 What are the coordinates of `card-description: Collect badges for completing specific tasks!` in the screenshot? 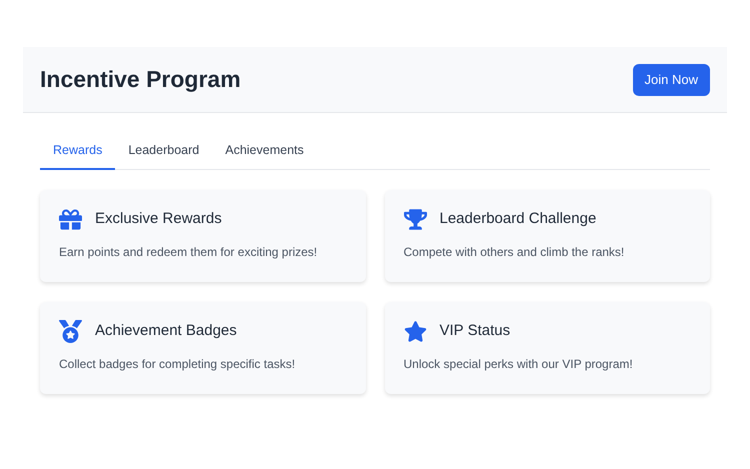 It's located at (177, 364).